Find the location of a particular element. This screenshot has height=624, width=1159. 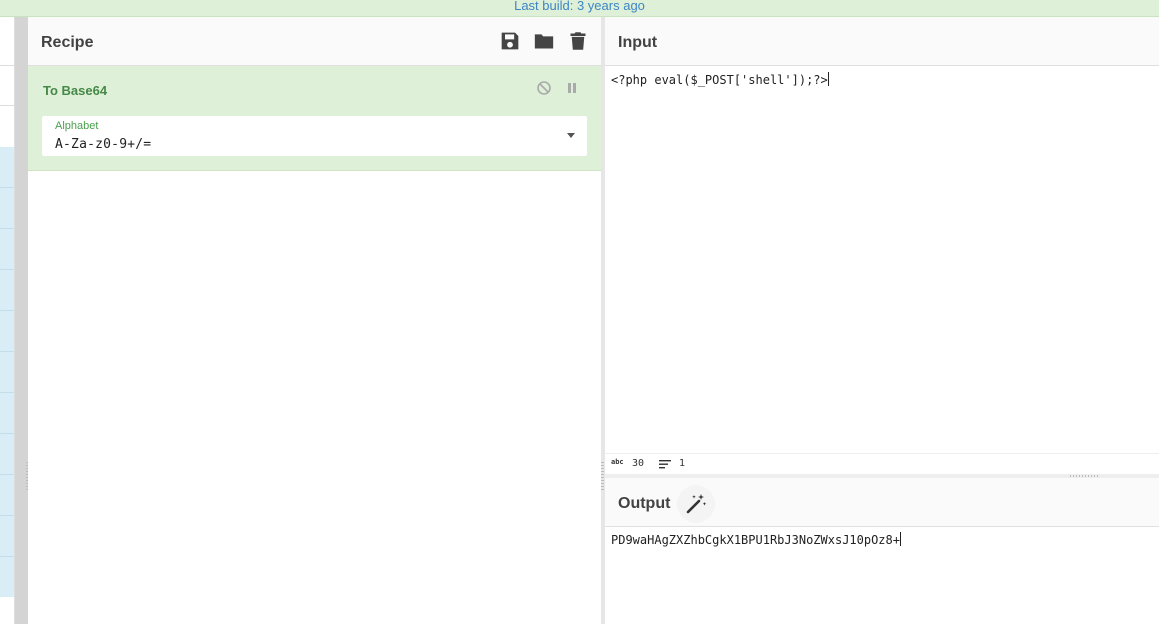

ops-recipe-splitter is located at coordinates (22, 320).